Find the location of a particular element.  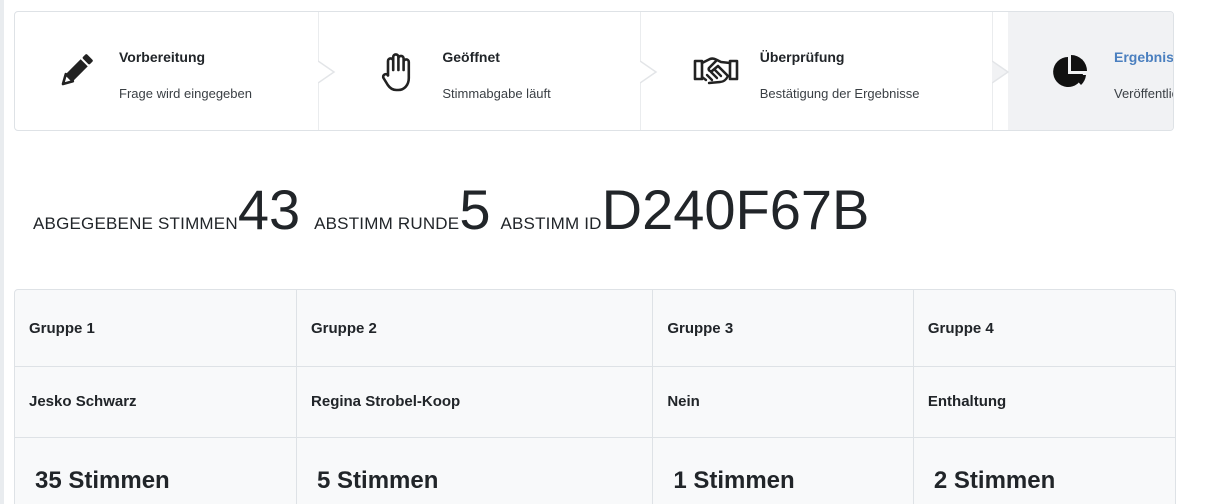

votes-row: 35 Stimmen 5 Stimmen 1 Stimmen 2 Stimmen is located at coordinates (595, 470).